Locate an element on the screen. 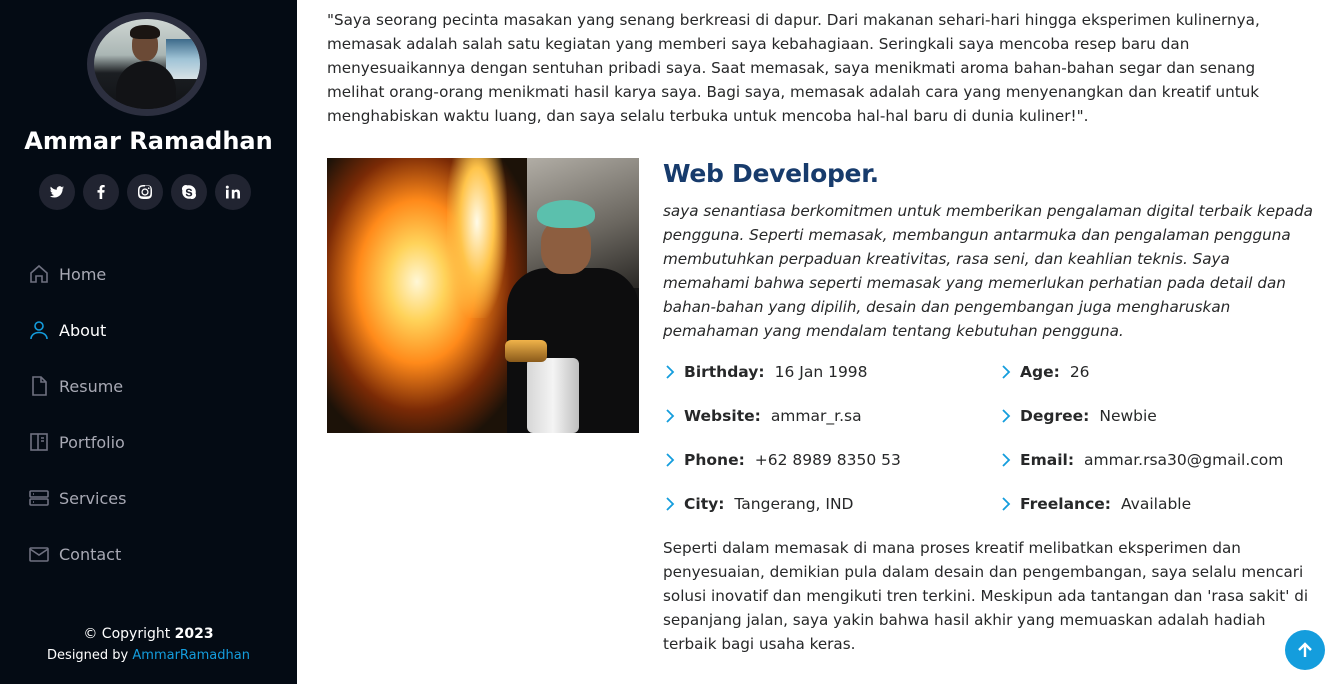 The image size is (1339, 684). envelope-icon is located at coordinates (39, 554).